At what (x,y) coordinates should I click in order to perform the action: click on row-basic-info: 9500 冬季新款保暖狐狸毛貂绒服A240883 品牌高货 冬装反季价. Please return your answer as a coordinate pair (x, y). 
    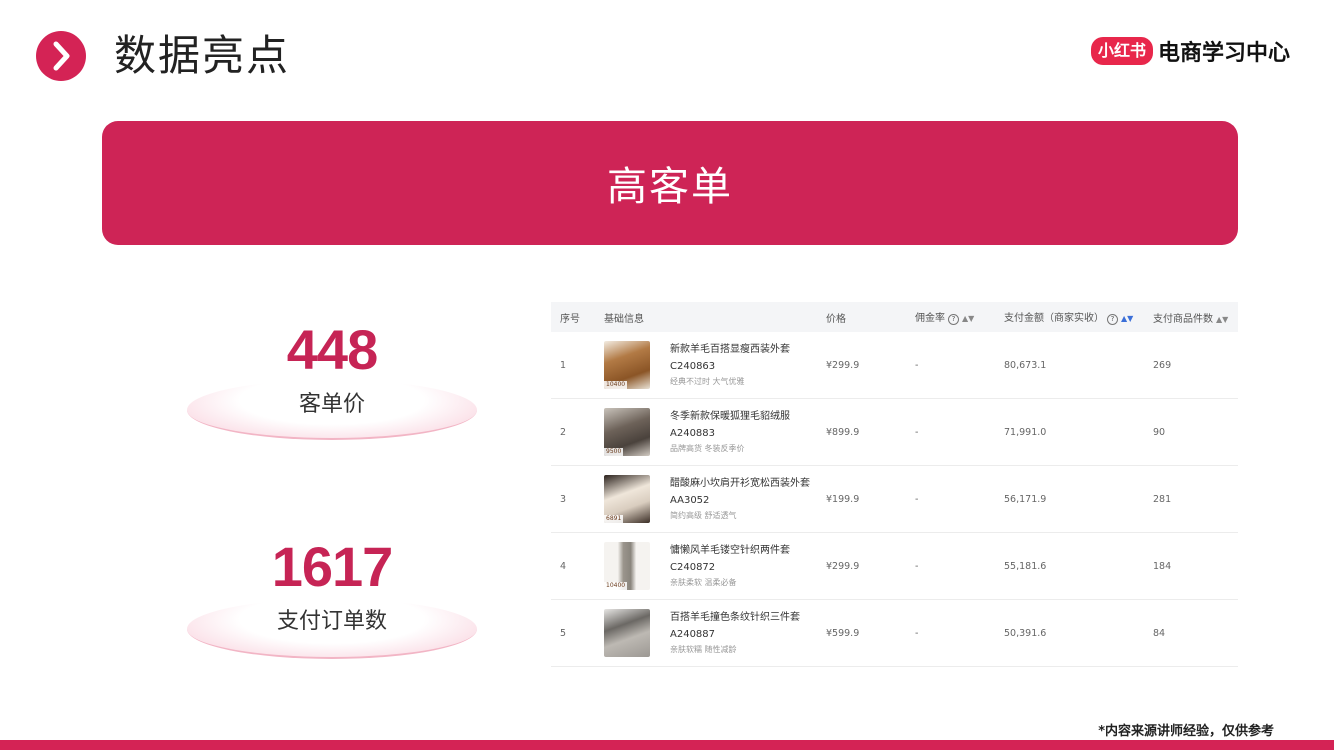
    Looking at the image, I should click on (715, 432).